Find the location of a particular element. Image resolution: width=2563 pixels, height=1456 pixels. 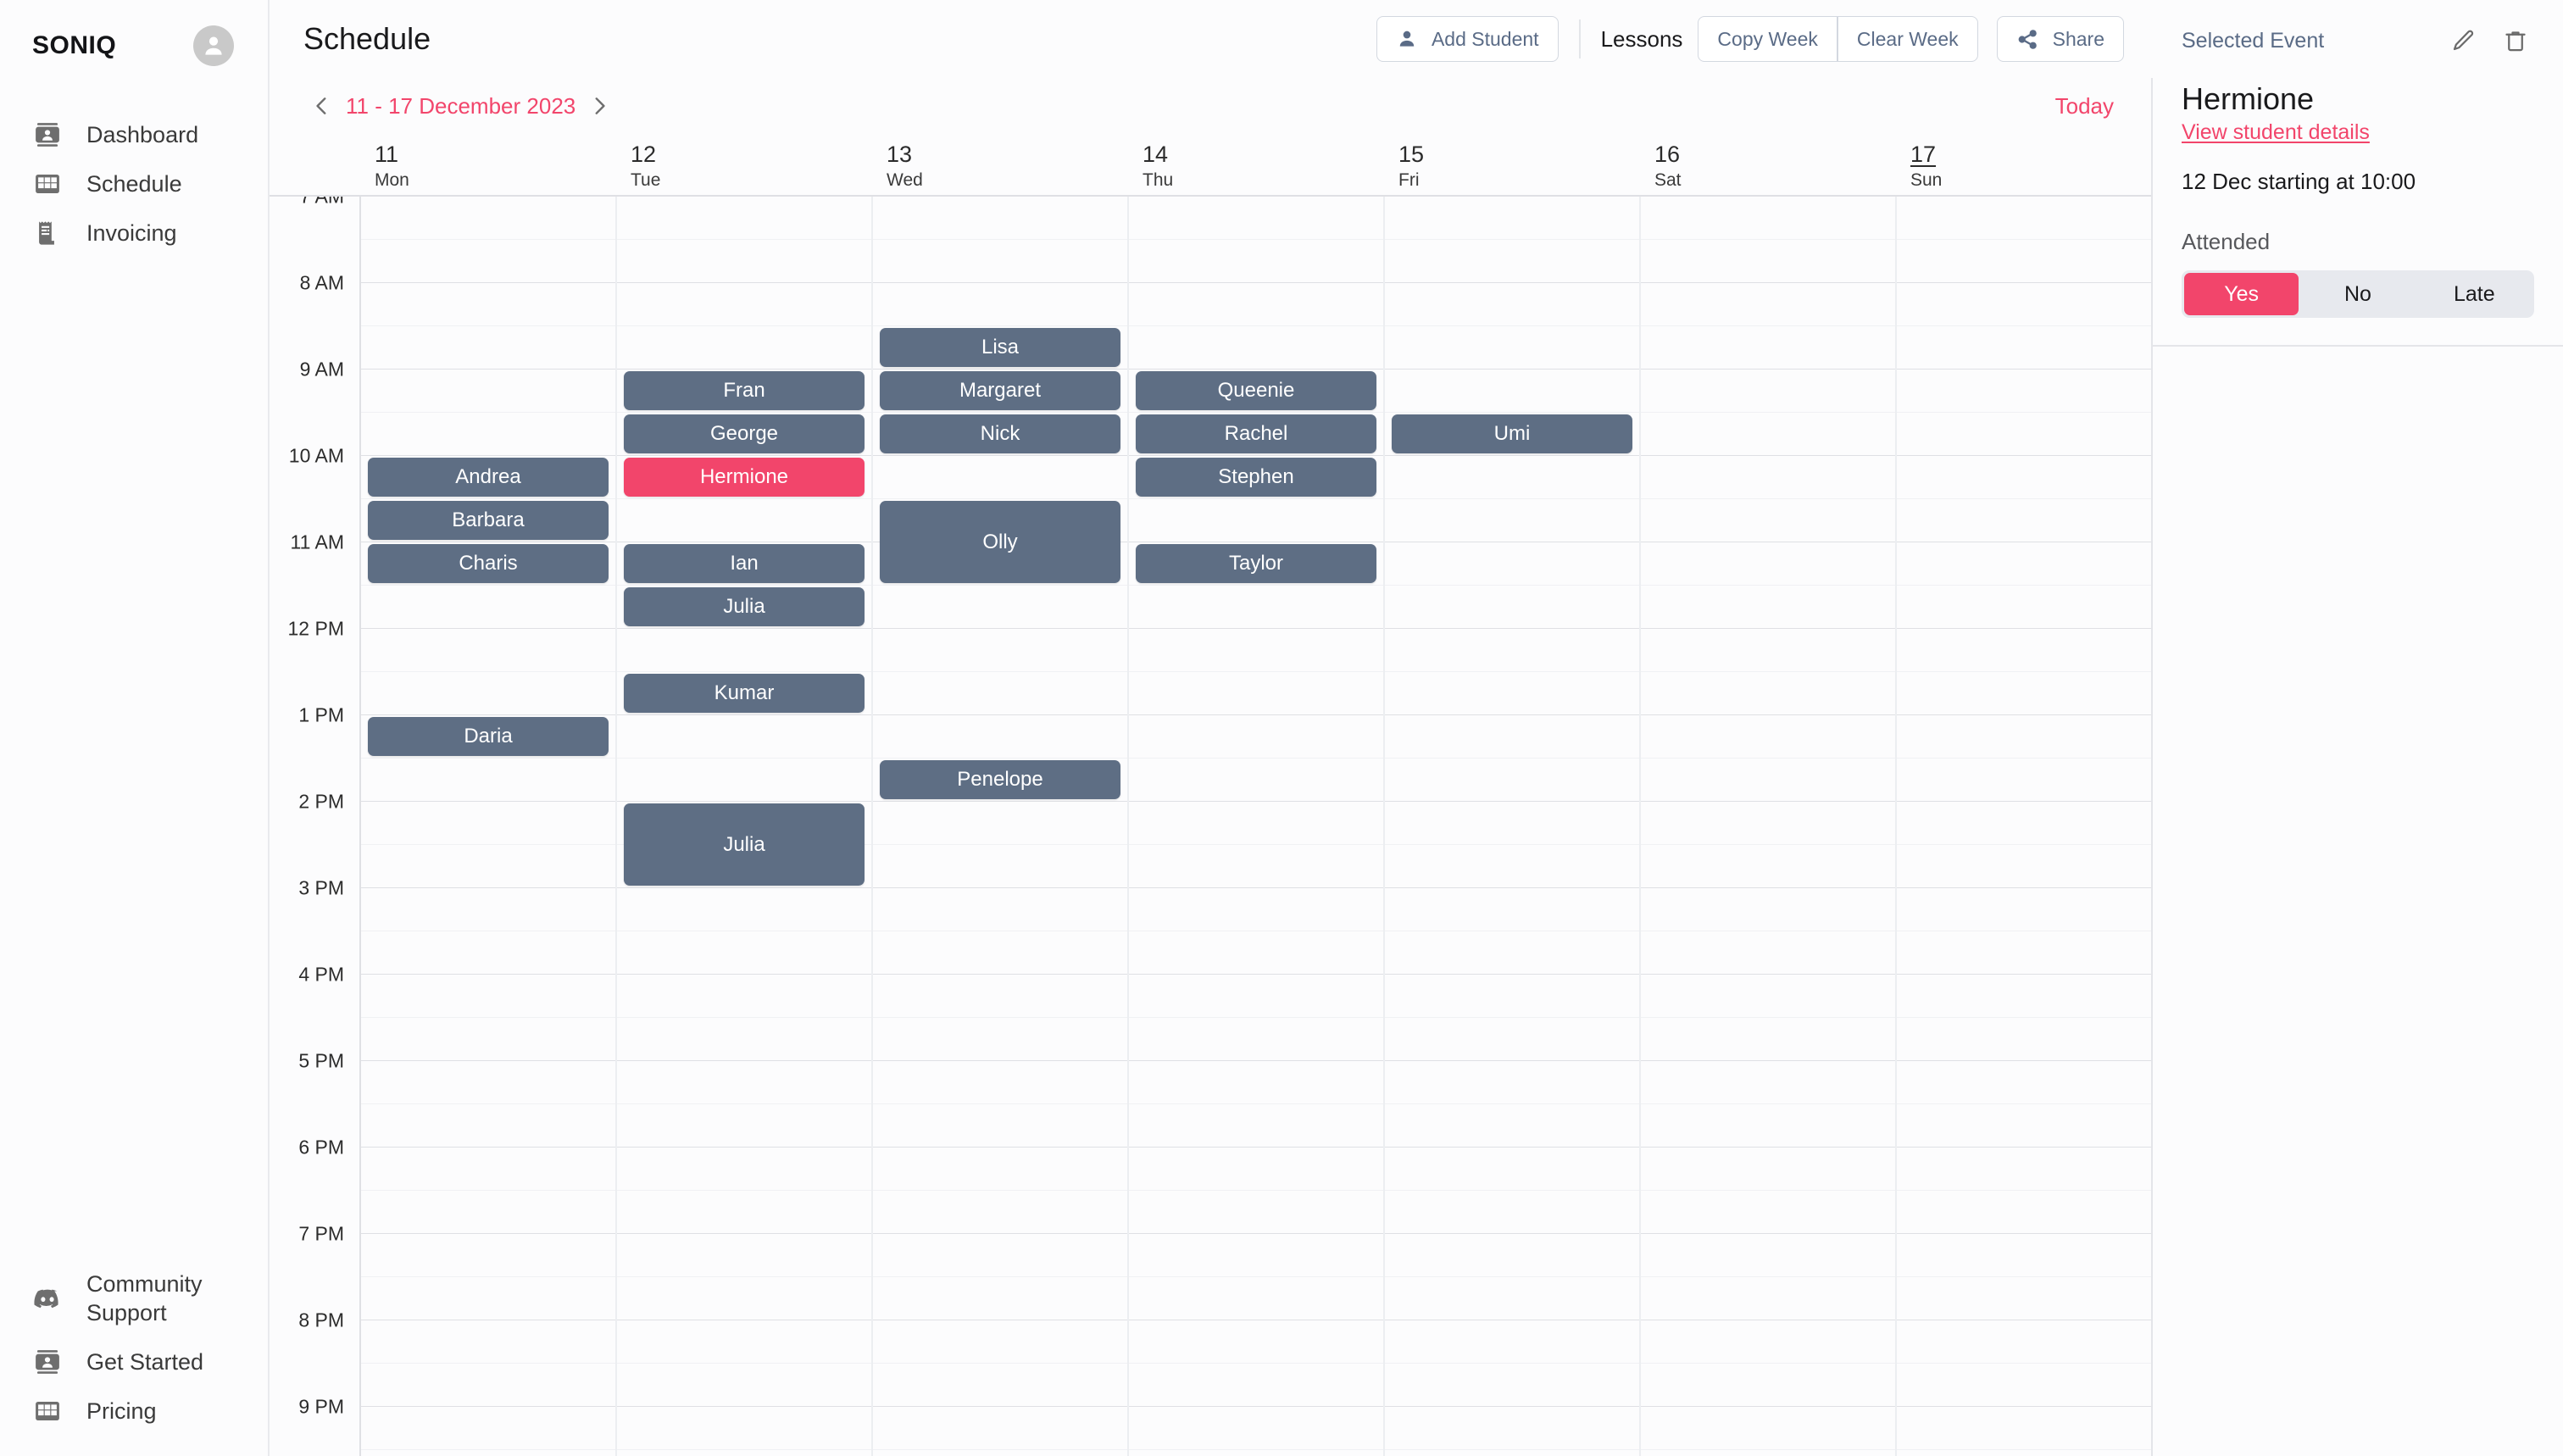

calendar-event: Hermione is located at coordinates (744, 477).